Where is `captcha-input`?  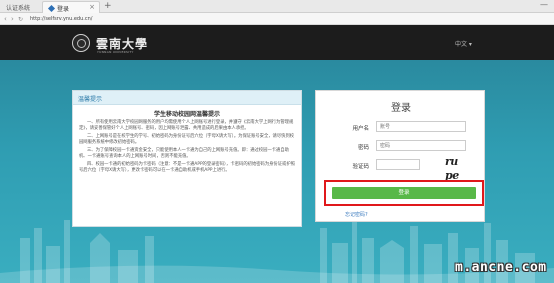
captcha-input is located at coordinates (398, 164).